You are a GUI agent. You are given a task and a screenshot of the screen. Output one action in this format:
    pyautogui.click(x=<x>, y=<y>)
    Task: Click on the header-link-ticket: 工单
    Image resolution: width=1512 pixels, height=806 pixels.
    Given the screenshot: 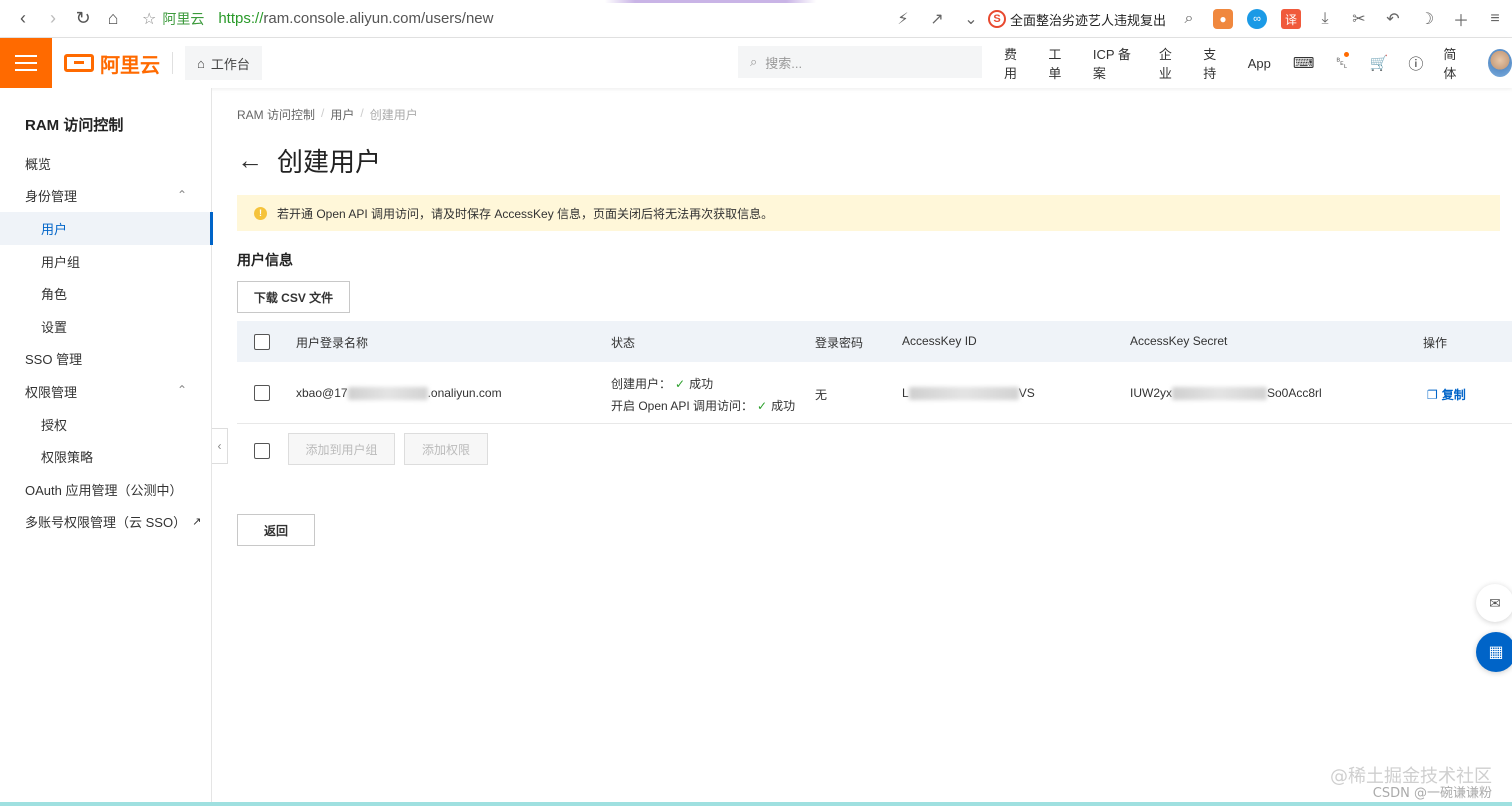 What is the action you would take?
    pyautogui.click(x=1059, y=63)
    